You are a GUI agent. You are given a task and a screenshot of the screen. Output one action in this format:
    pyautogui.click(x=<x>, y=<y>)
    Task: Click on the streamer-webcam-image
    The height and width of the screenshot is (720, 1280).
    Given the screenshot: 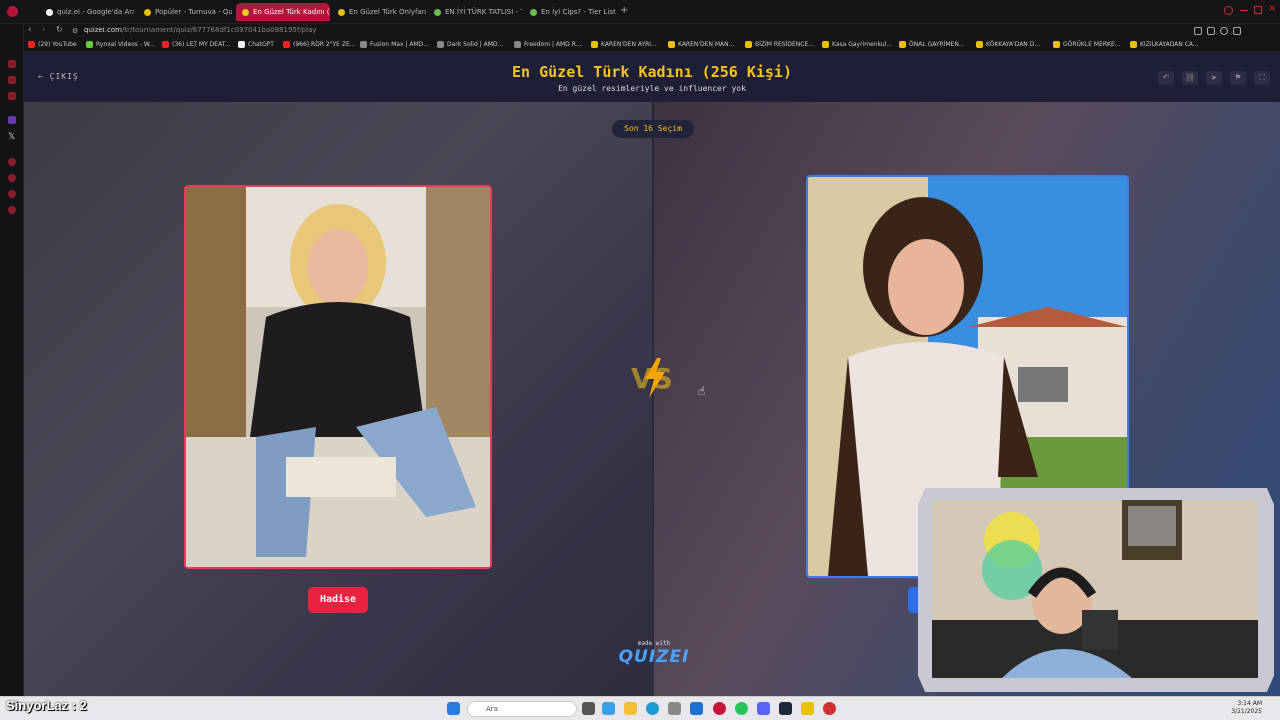 What is the action you would take?
    pyautogui.click(x=1095, y=589)
    